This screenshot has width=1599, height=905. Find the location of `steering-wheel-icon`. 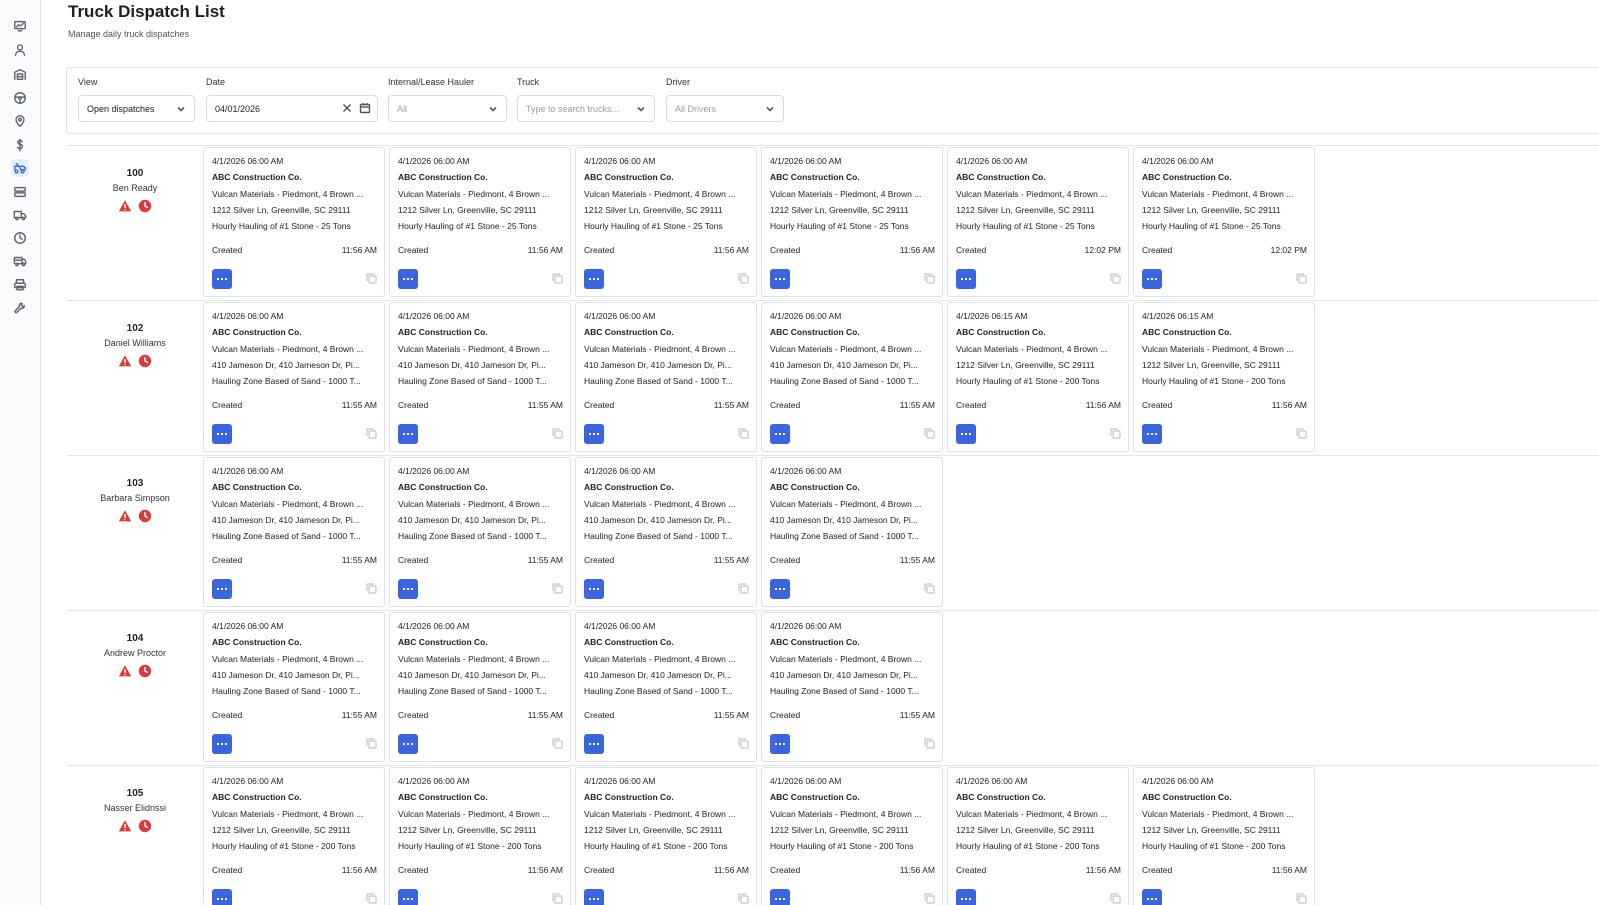

steering-wheel-icon is located at coordinates (20, 98).